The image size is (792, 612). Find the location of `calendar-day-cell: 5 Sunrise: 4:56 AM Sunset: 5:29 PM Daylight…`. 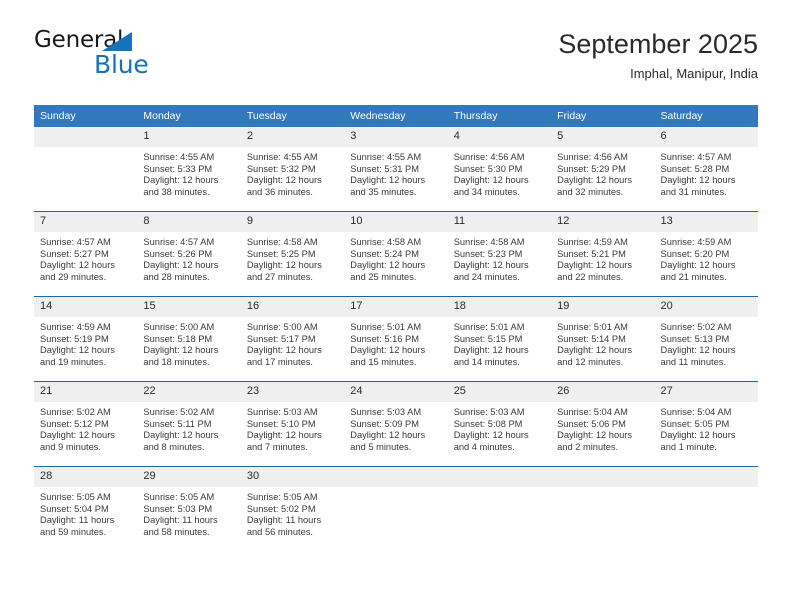

calendar-day-cell: 5 Sunrise: 4:56 AM Sunset: 5:29 PM Daylight… is located at coordinates (603, 169).